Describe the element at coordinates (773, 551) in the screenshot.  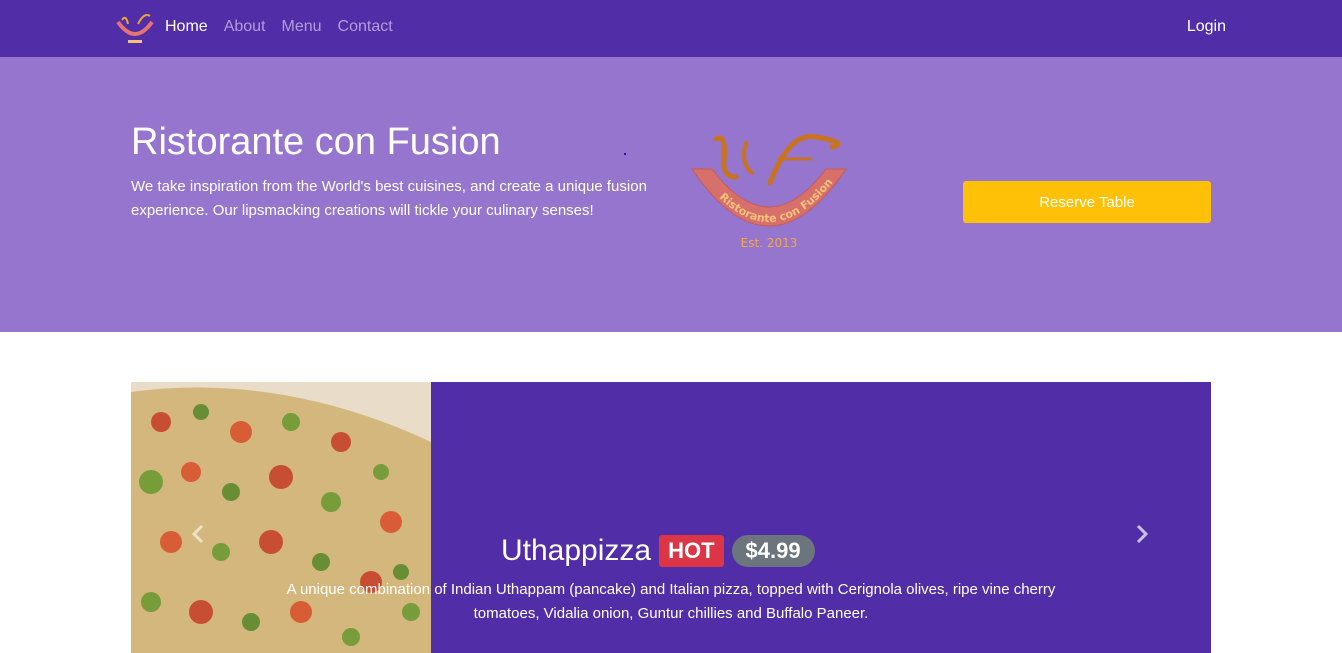
I see `price-badge: $4.99` at that location.